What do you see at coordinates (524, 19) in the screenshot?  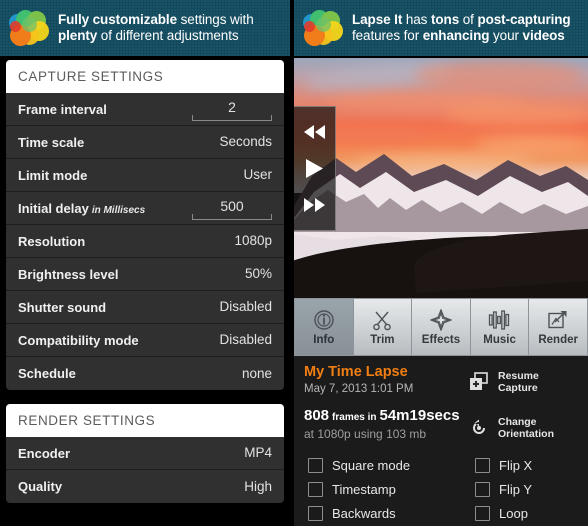 I see `banner-right-bold-3: post-capturing` at bounding box center [524, 19].